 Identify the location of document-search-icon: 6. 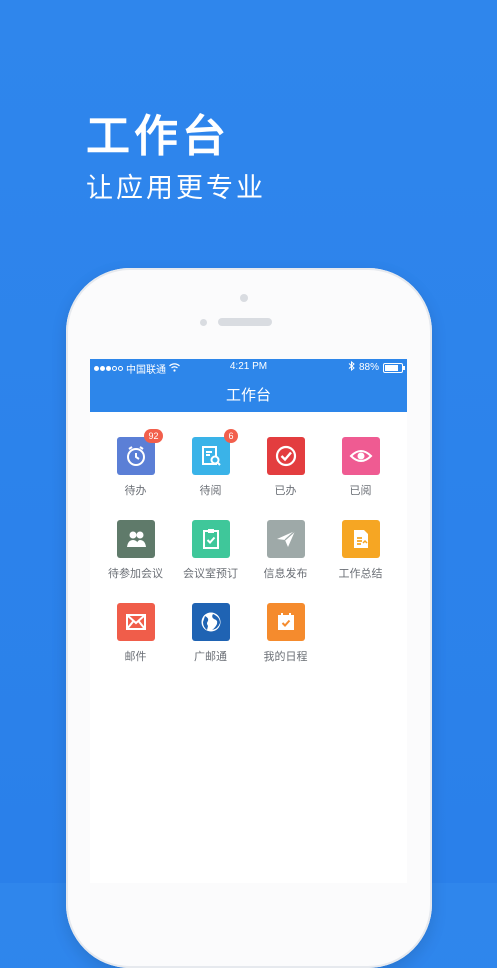
(214, 452).